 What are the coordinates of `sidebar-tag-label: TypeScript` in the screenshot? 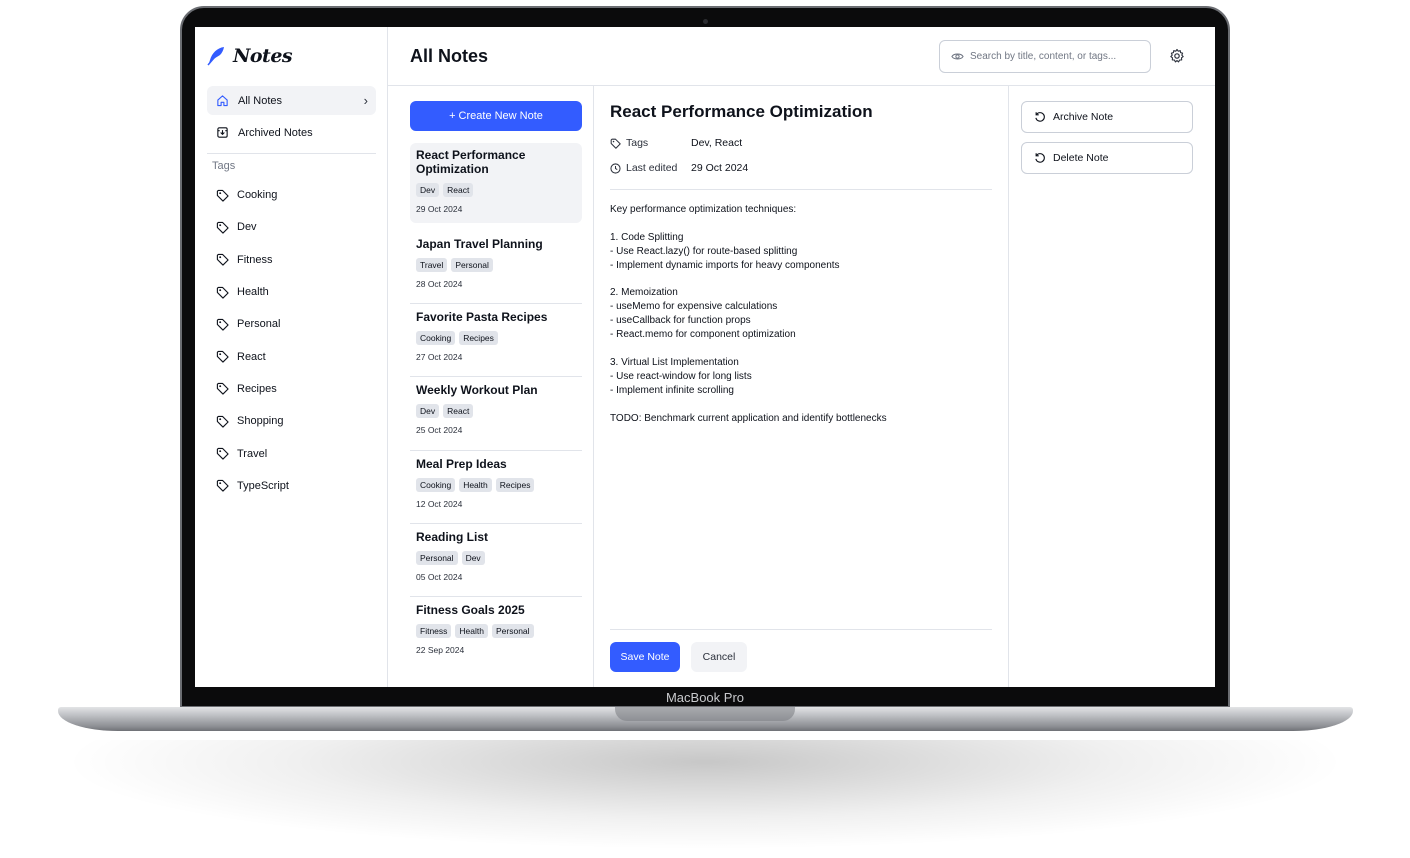 It's located at (263, 485).